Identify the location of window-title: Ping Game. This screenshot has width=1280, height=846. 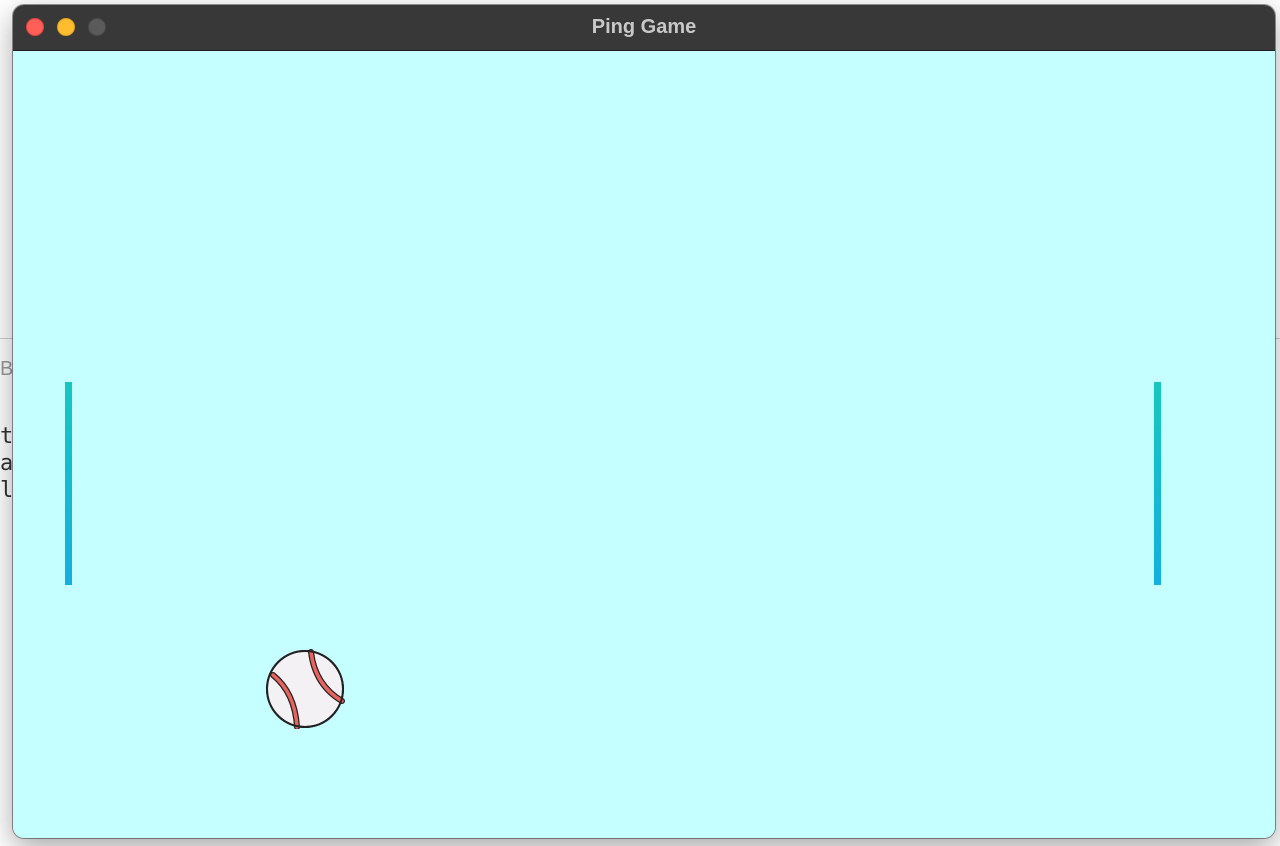
(644, 27).